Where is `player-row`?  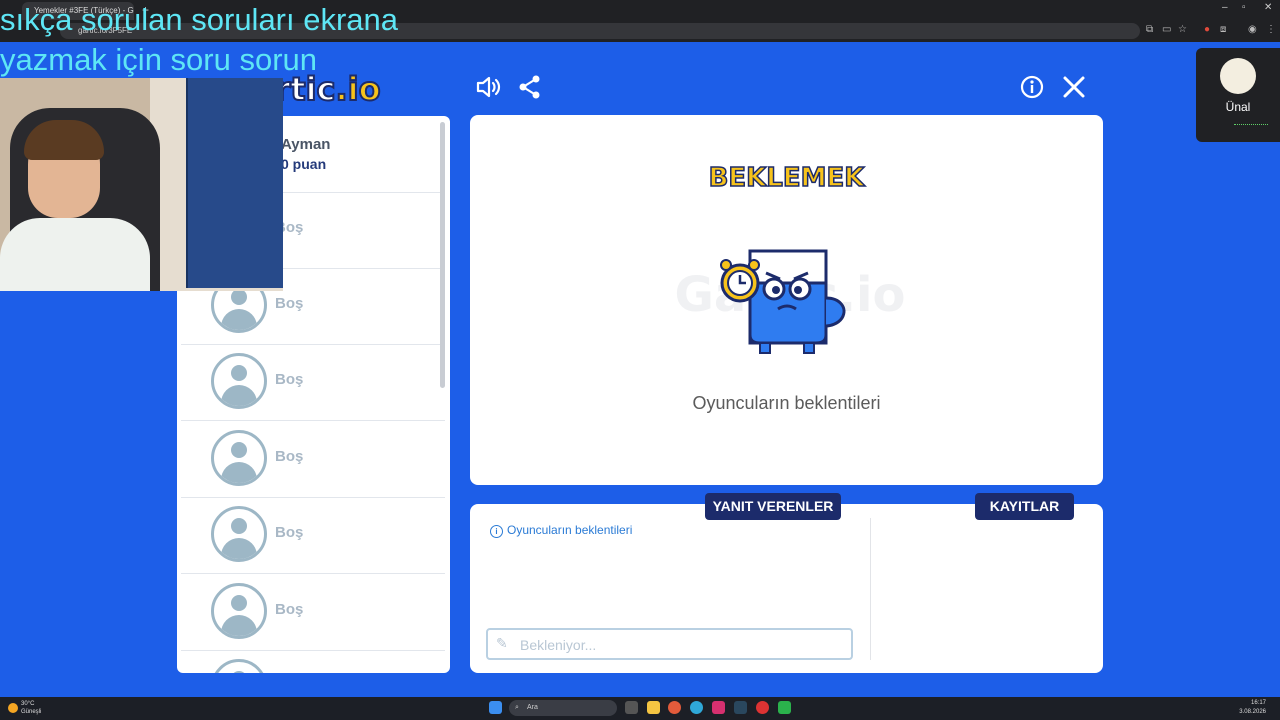 player-row is located at coordinates (313, 661).